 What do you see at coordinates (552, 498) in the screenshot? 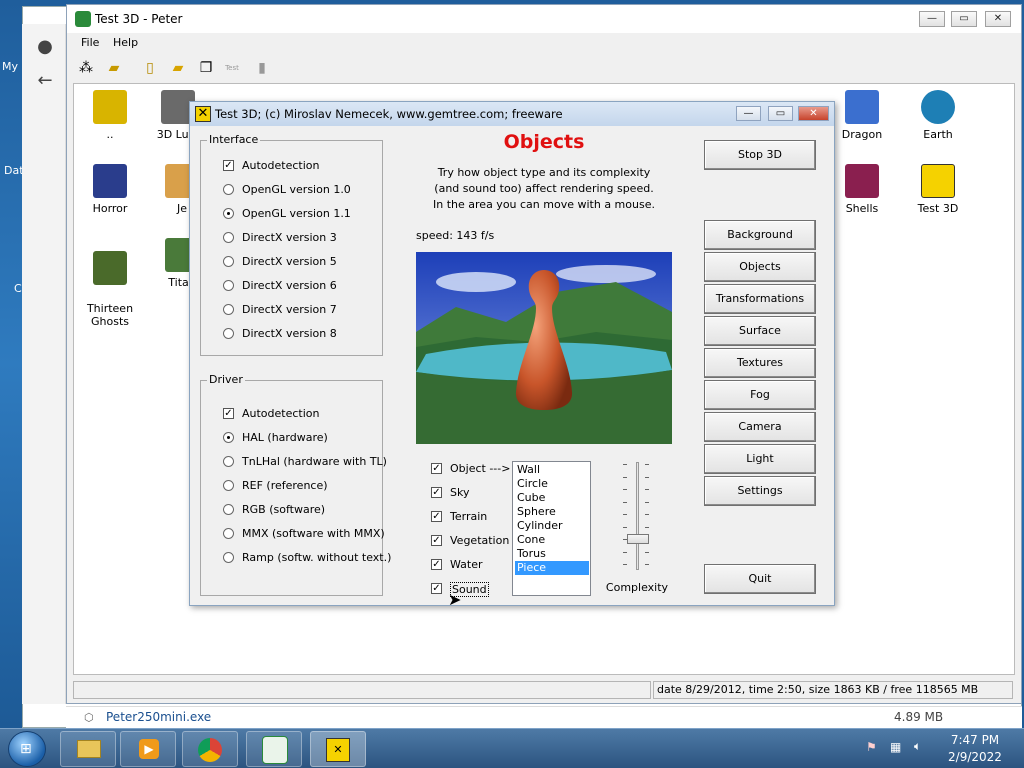
I see `list-item: Cube` at bounding box center [552, 498].